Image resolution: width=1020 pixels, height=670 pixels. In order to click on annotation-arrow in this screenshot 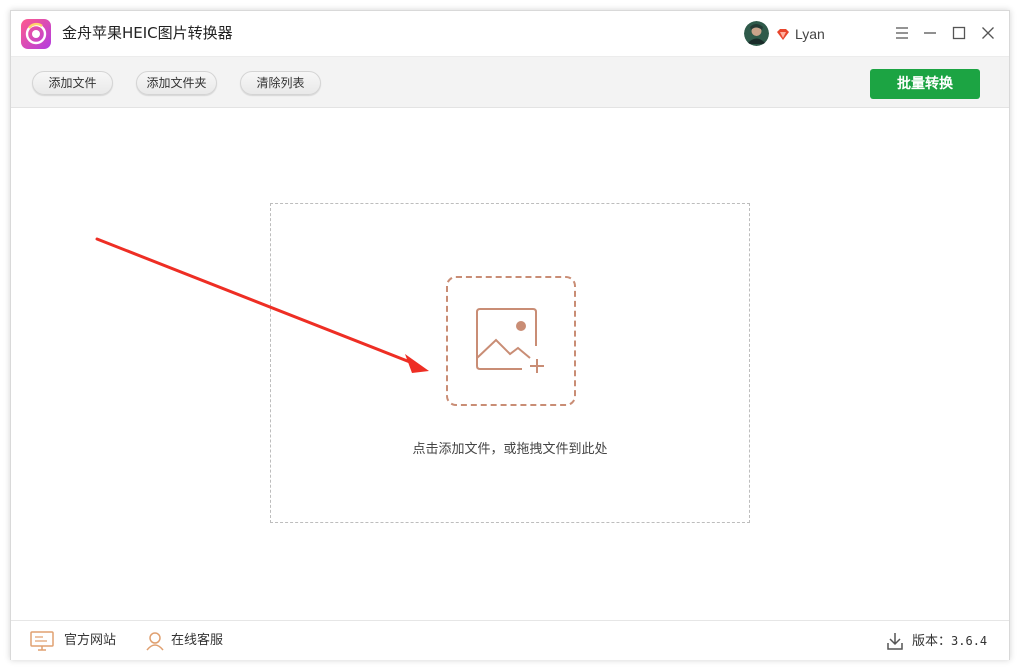, I will do `click(262, 305)`.